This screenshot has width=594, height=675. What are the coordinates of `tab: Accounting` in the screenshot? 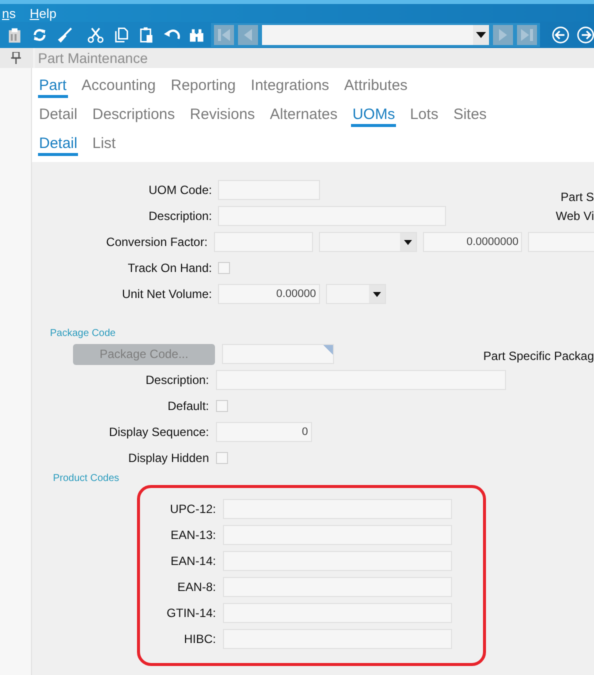 It's located at (118, 87).